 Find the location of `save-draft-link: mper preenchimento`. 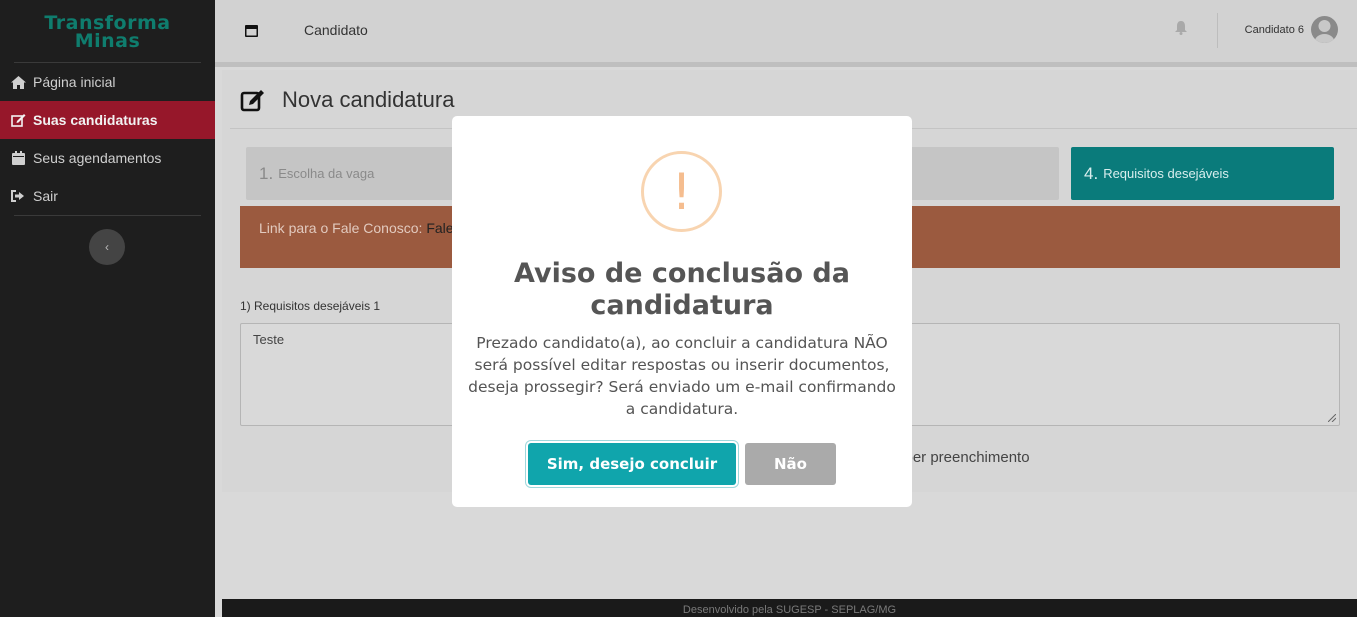

save-draft-link: mper preenchimento is located at coordinates (961, 457).